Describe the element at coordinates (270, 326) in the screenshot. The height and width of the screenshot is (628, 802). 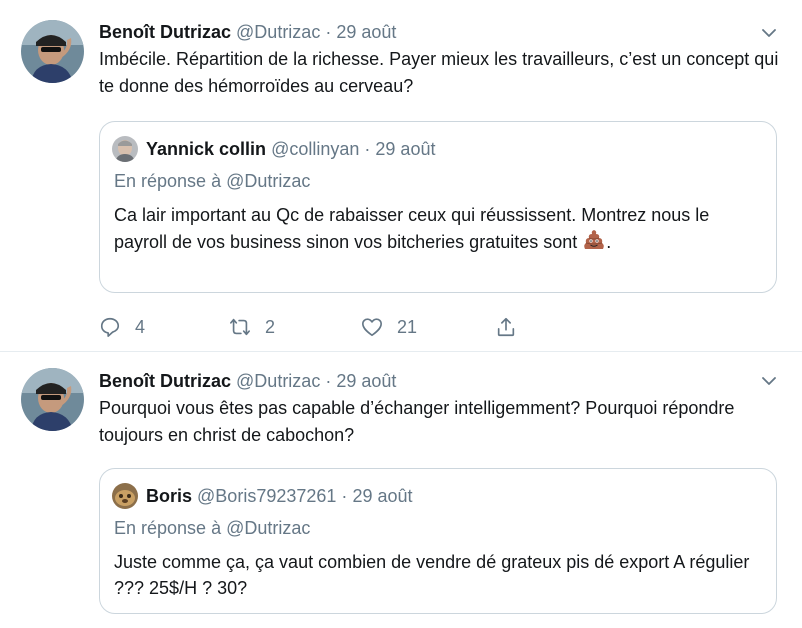
I see `retweet-count: 2` at that location.